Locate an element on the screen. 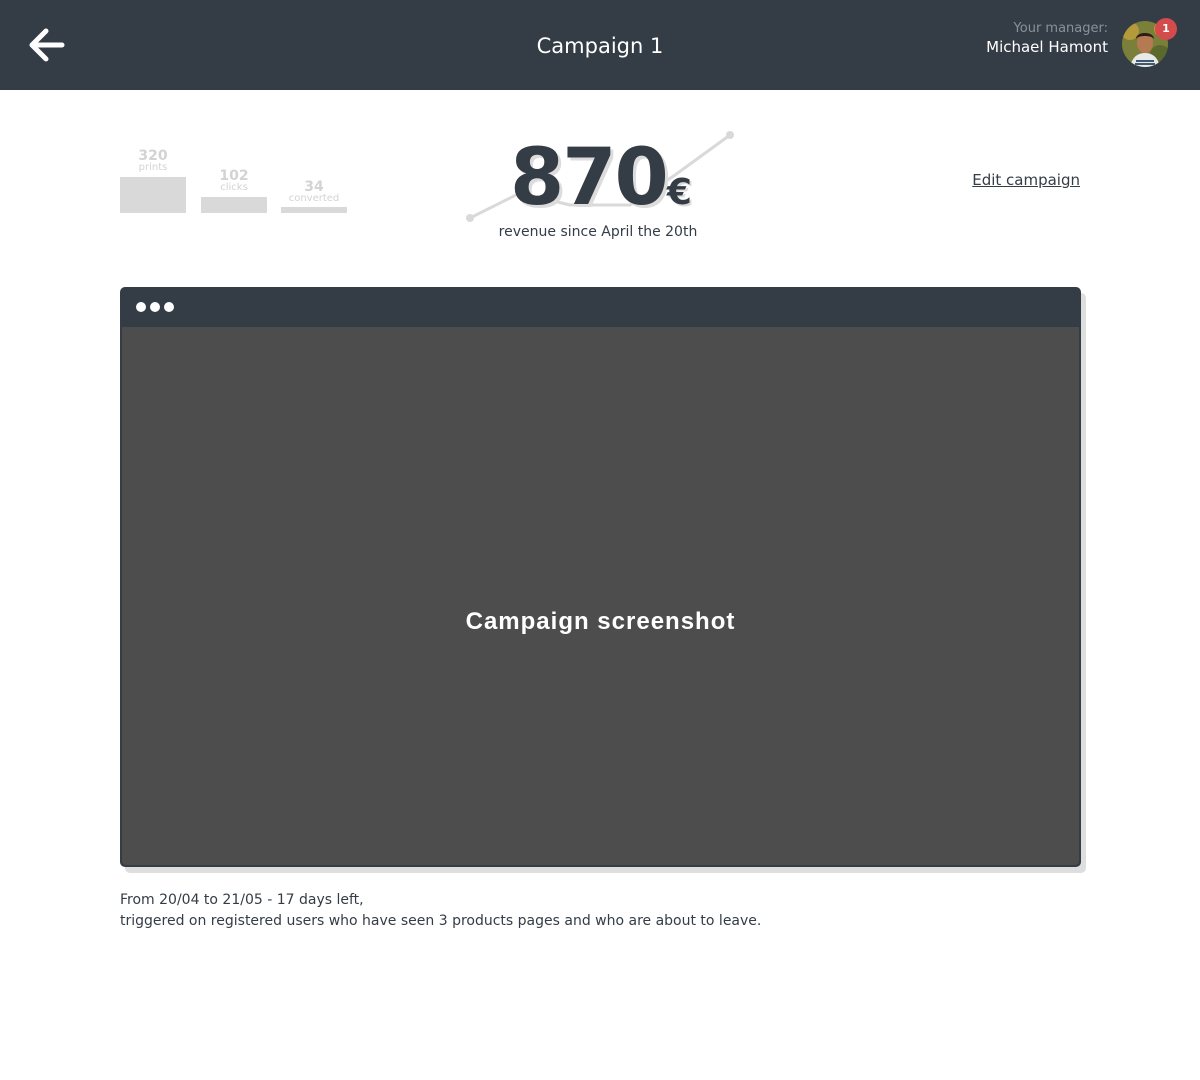  revenue-caption: revenue since April the 20th is located at coordinates (598, 232).